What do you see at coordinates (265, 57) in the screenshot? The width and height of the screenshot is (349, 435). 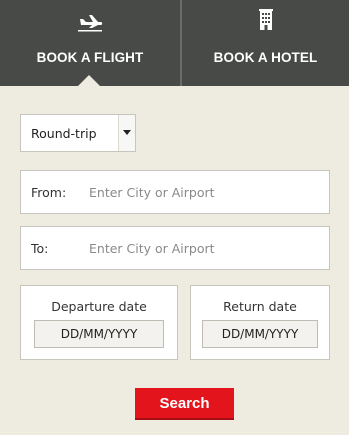 I see `tab-book-hotel-label: BOOK A HOTEL` at bounding box center [265, 57].